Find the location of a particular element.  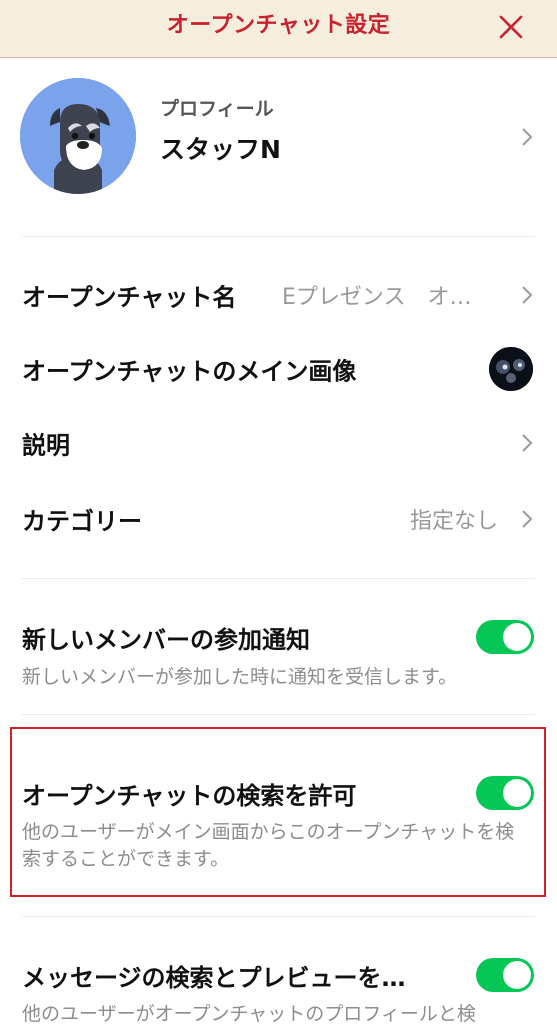

dog-avatar-icon is located at coordinates (78, 136).